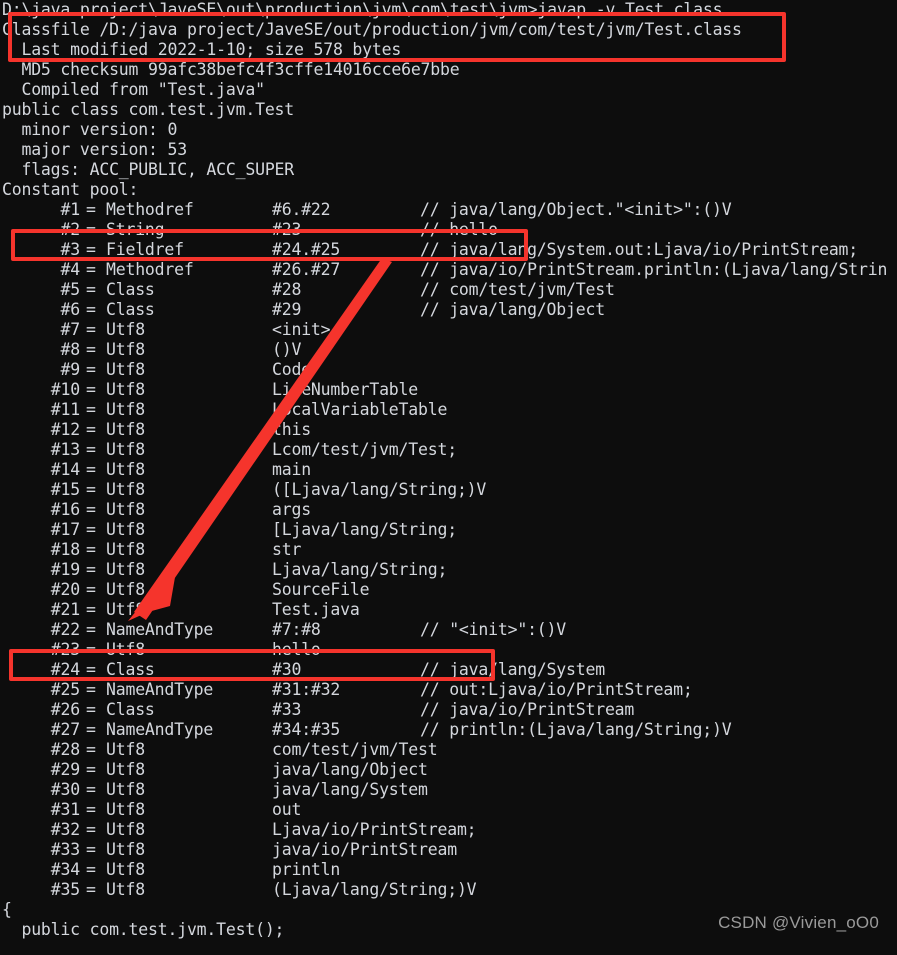 The height and width of the screenshot is (955, 897). Describe the element at coordinates (65, 669) in the screenshot. I see `constant-pool-index: #24` at that location.